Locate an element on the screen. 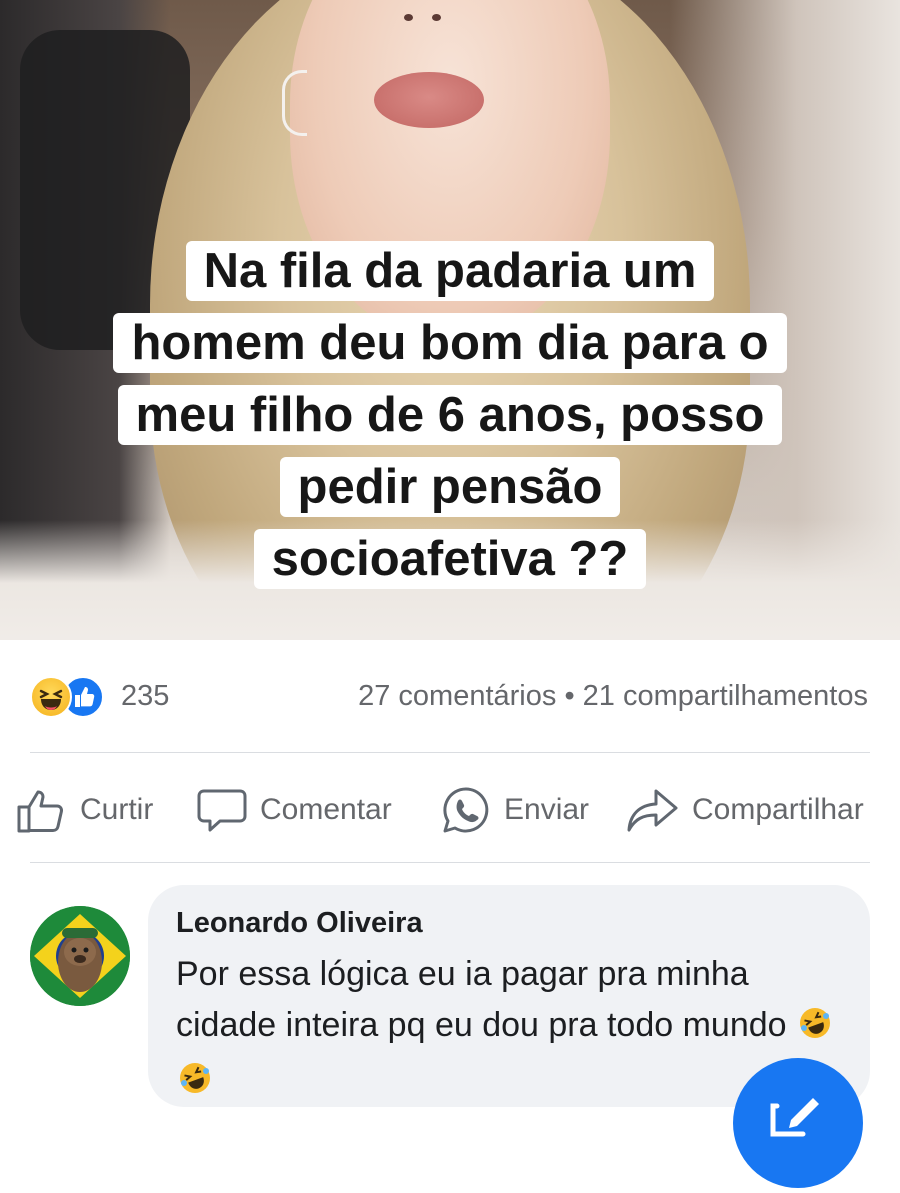  earphone-wire is located at coordinates (294, 103).